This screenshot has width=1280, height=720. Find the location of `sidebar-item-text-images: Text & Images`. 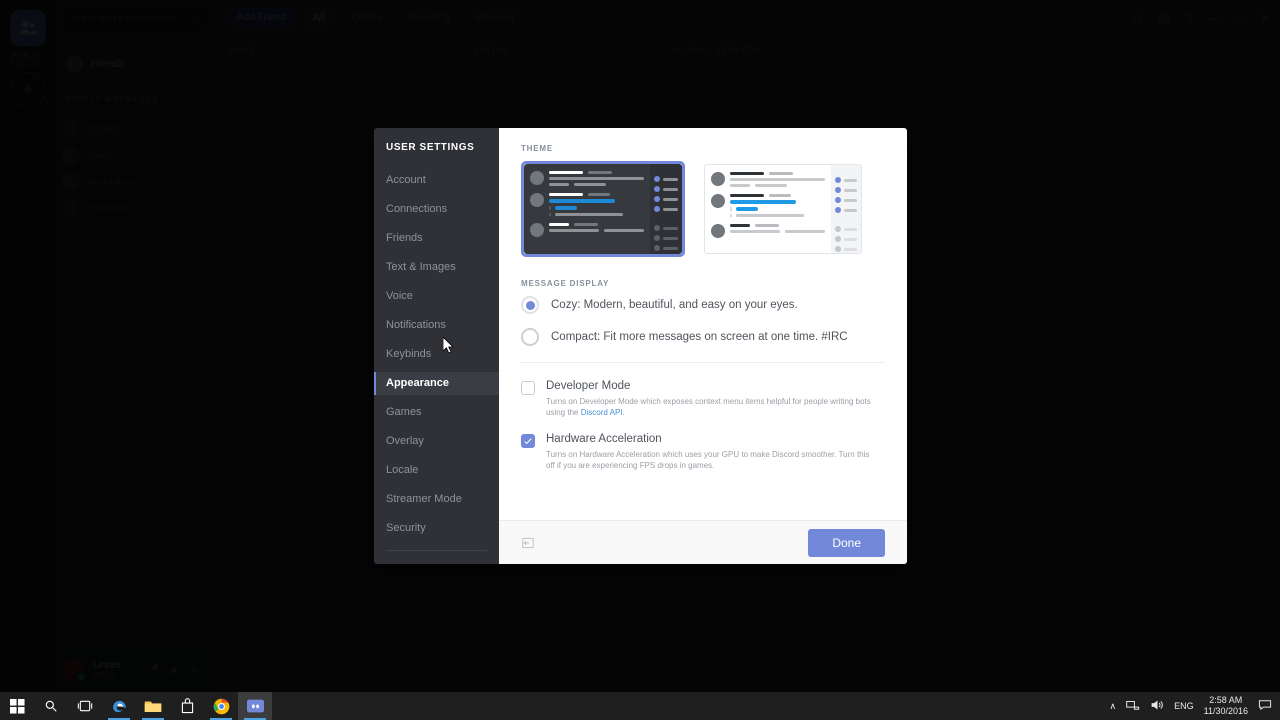

sidebar-item-text-images: Text & Images is located at coordinates (436, 267).